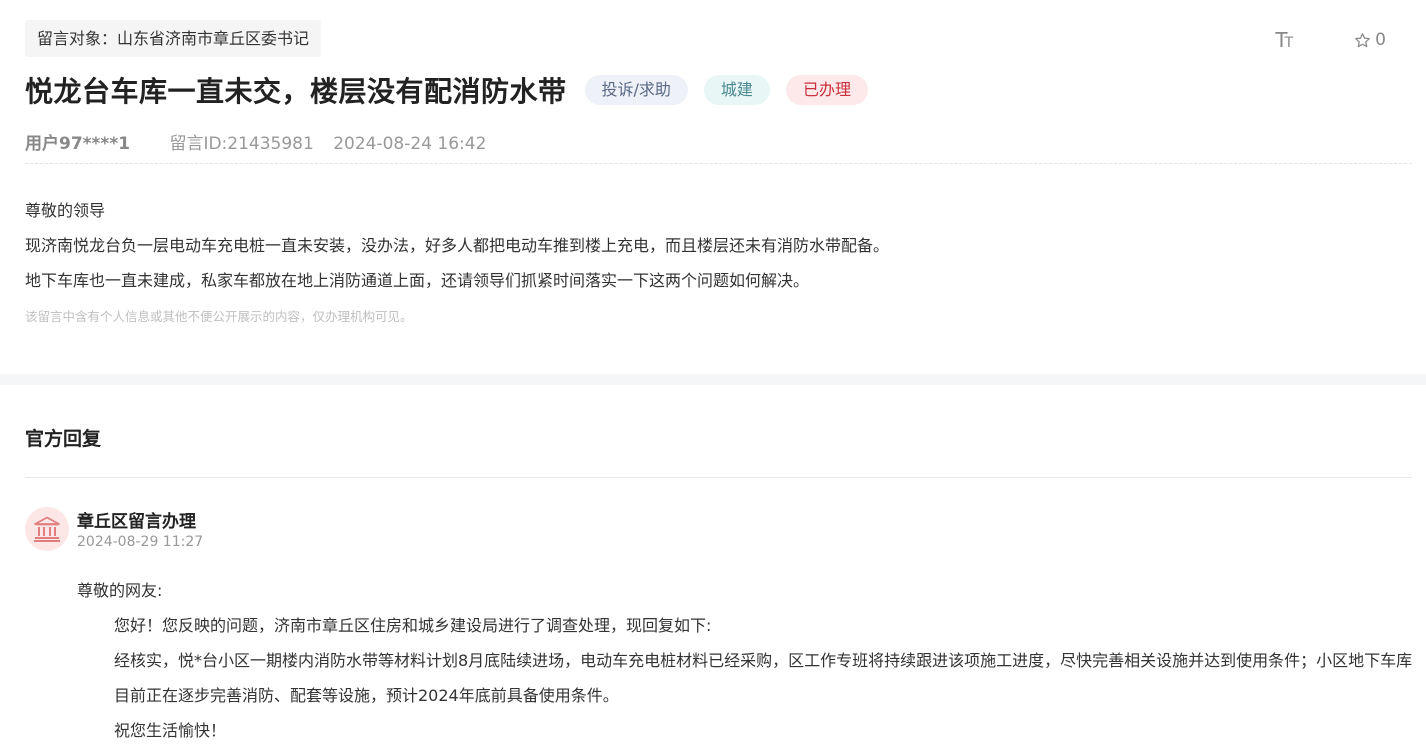  I want to click on government-building-icon, so click(47, 529).